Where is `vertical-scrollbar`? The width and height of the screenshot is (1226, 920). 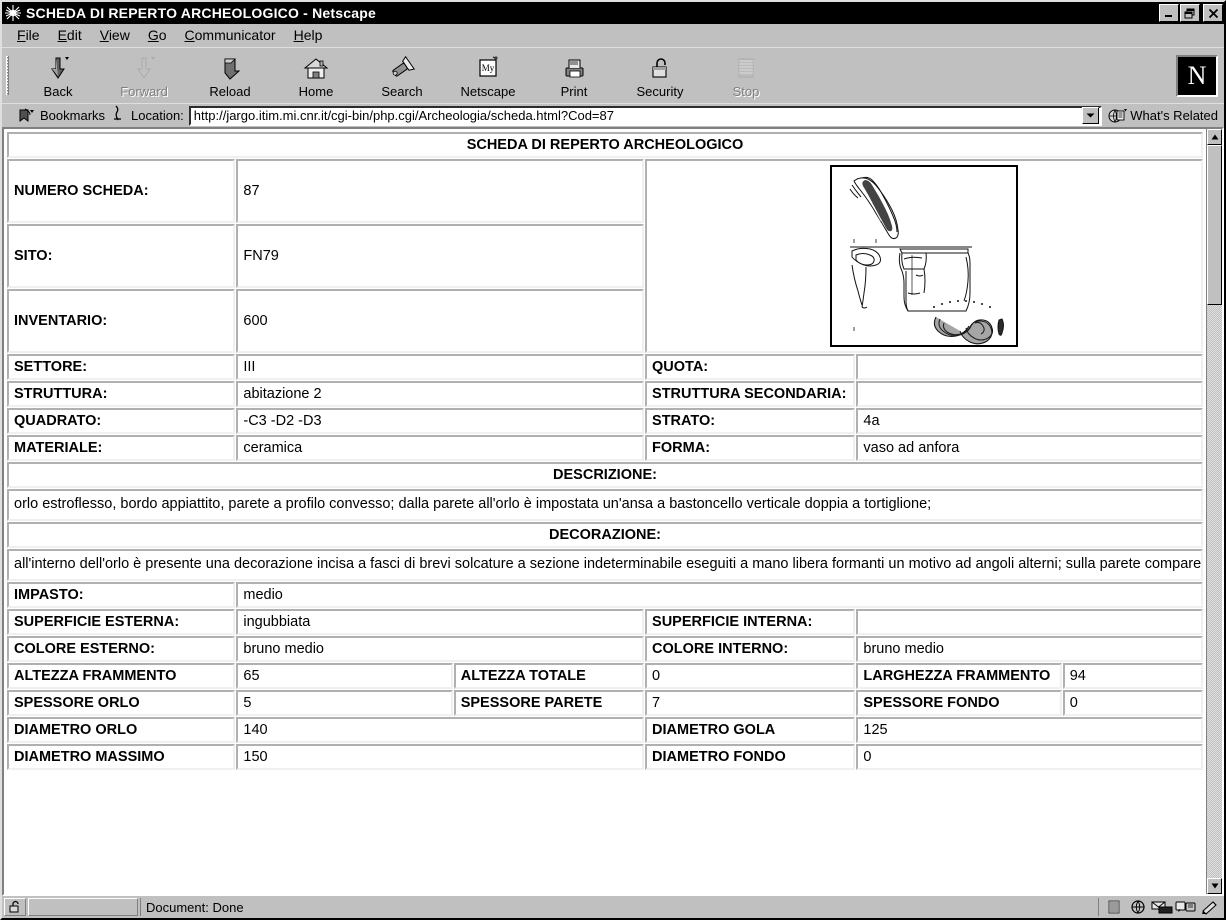
vertical-scrollbar is located at coordinates (1214, 511).